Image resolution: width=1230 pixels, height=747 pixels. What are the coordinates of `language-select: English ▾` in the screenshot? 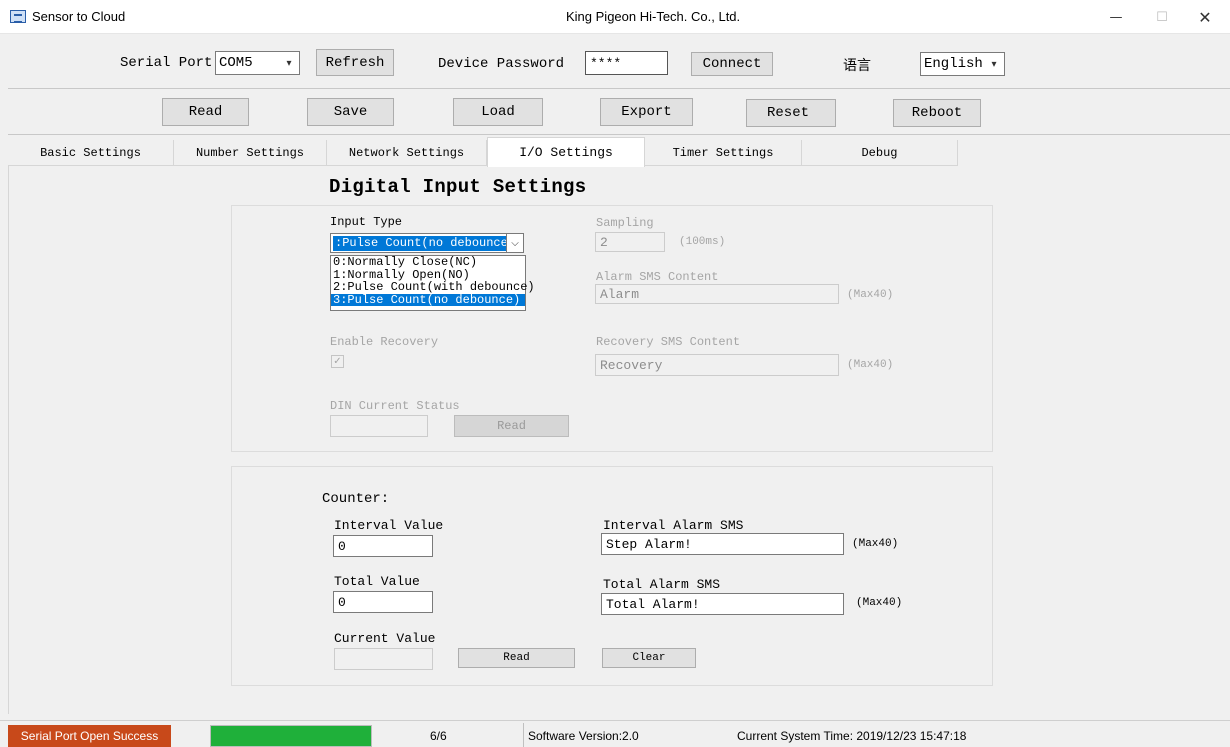 It's located at (962, 64).